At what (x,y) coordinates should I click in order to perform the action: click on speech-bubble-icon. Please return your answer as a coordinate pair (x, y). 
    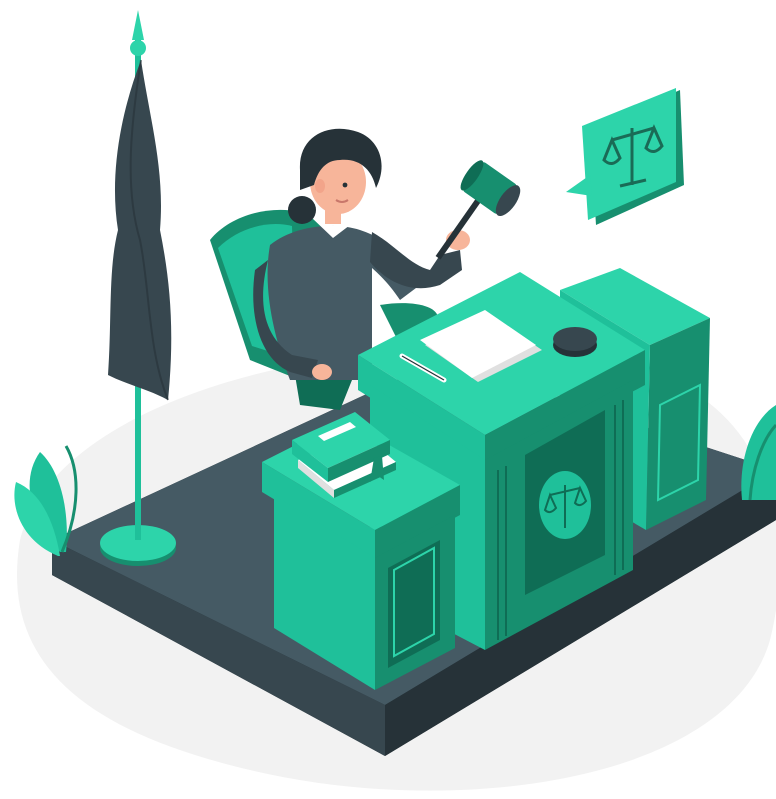
    Looking at the image, I should click on (625, 156).